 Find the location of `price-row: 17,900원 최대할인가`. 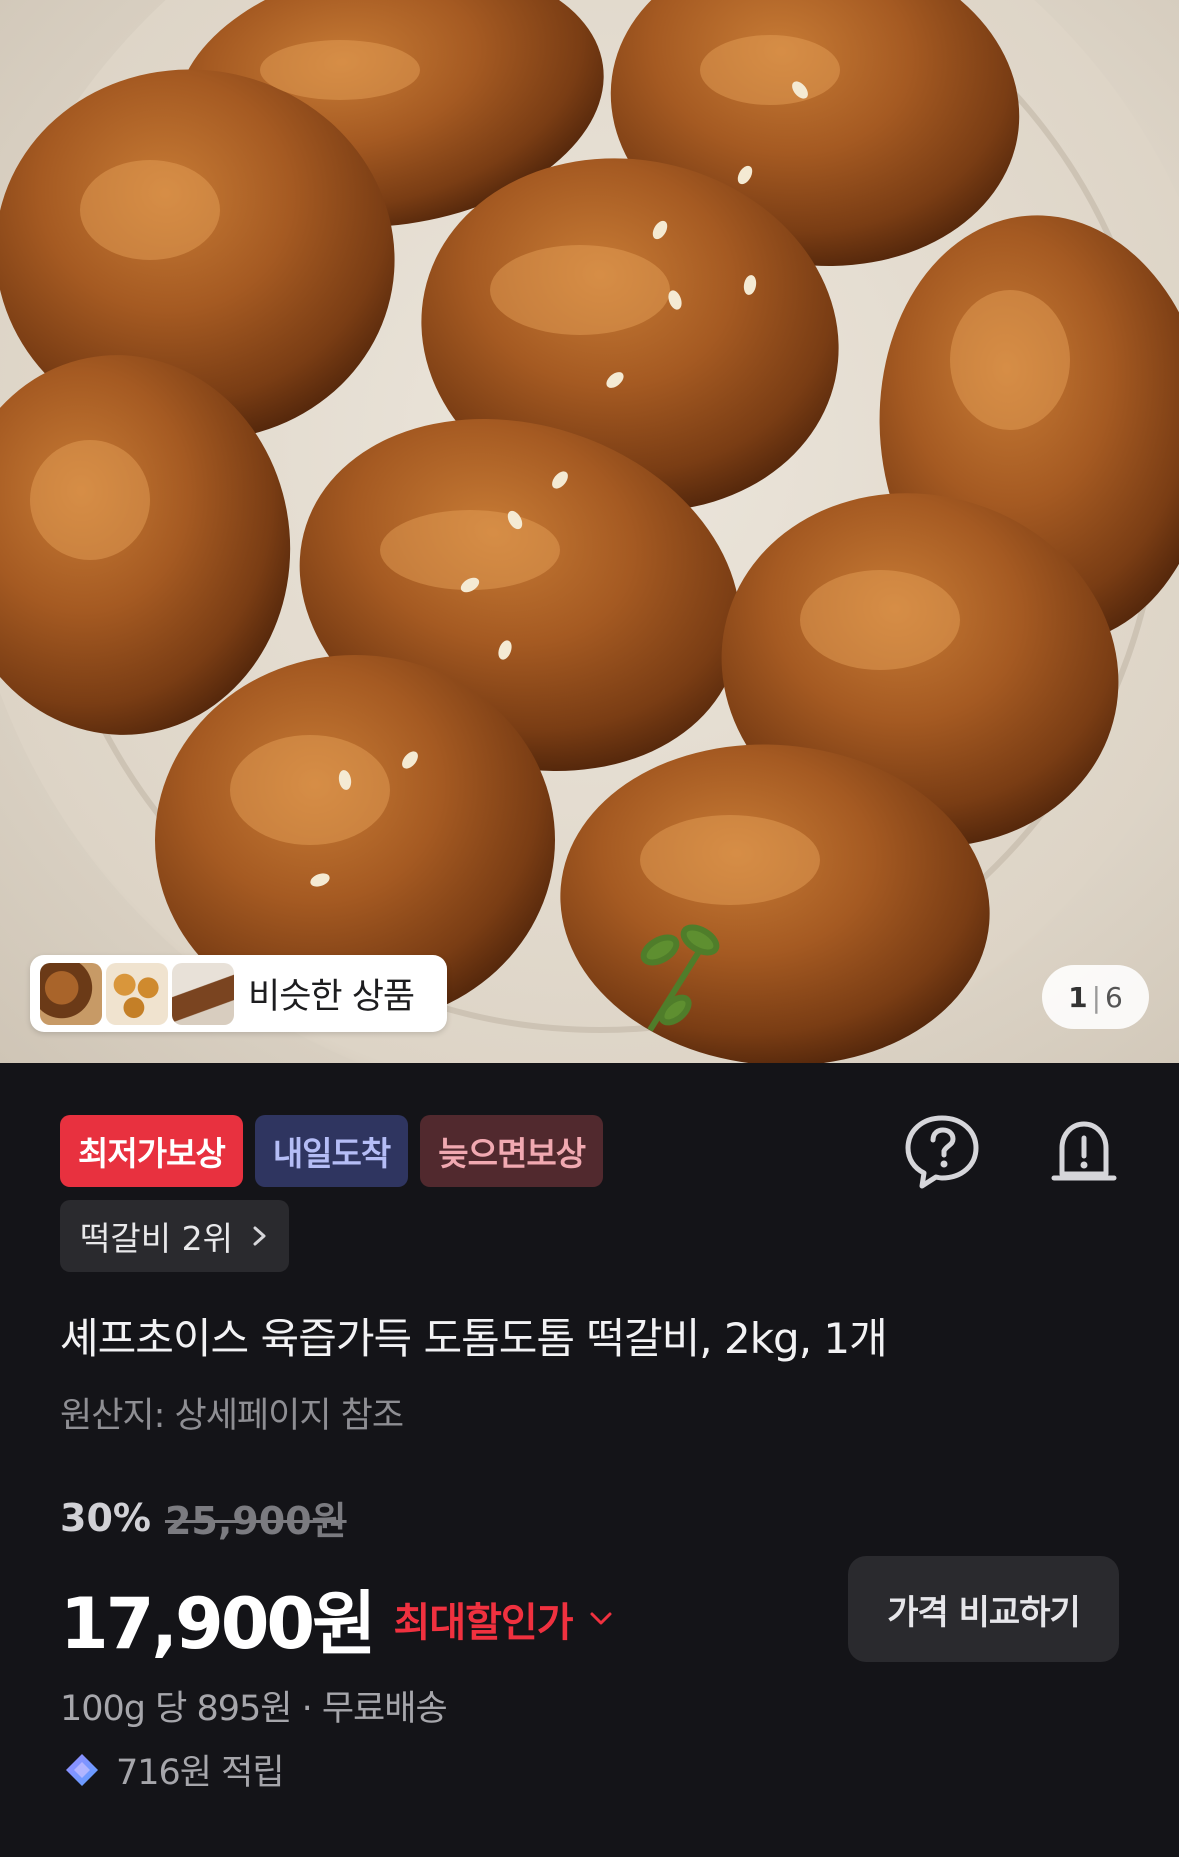

price-row: 17,900원 최대할인가 is located at coordinates (336, 1618).